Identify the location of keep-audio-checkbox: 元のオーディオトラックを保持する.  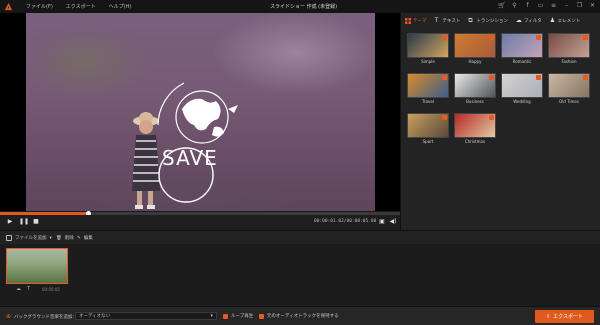
(299, 316).